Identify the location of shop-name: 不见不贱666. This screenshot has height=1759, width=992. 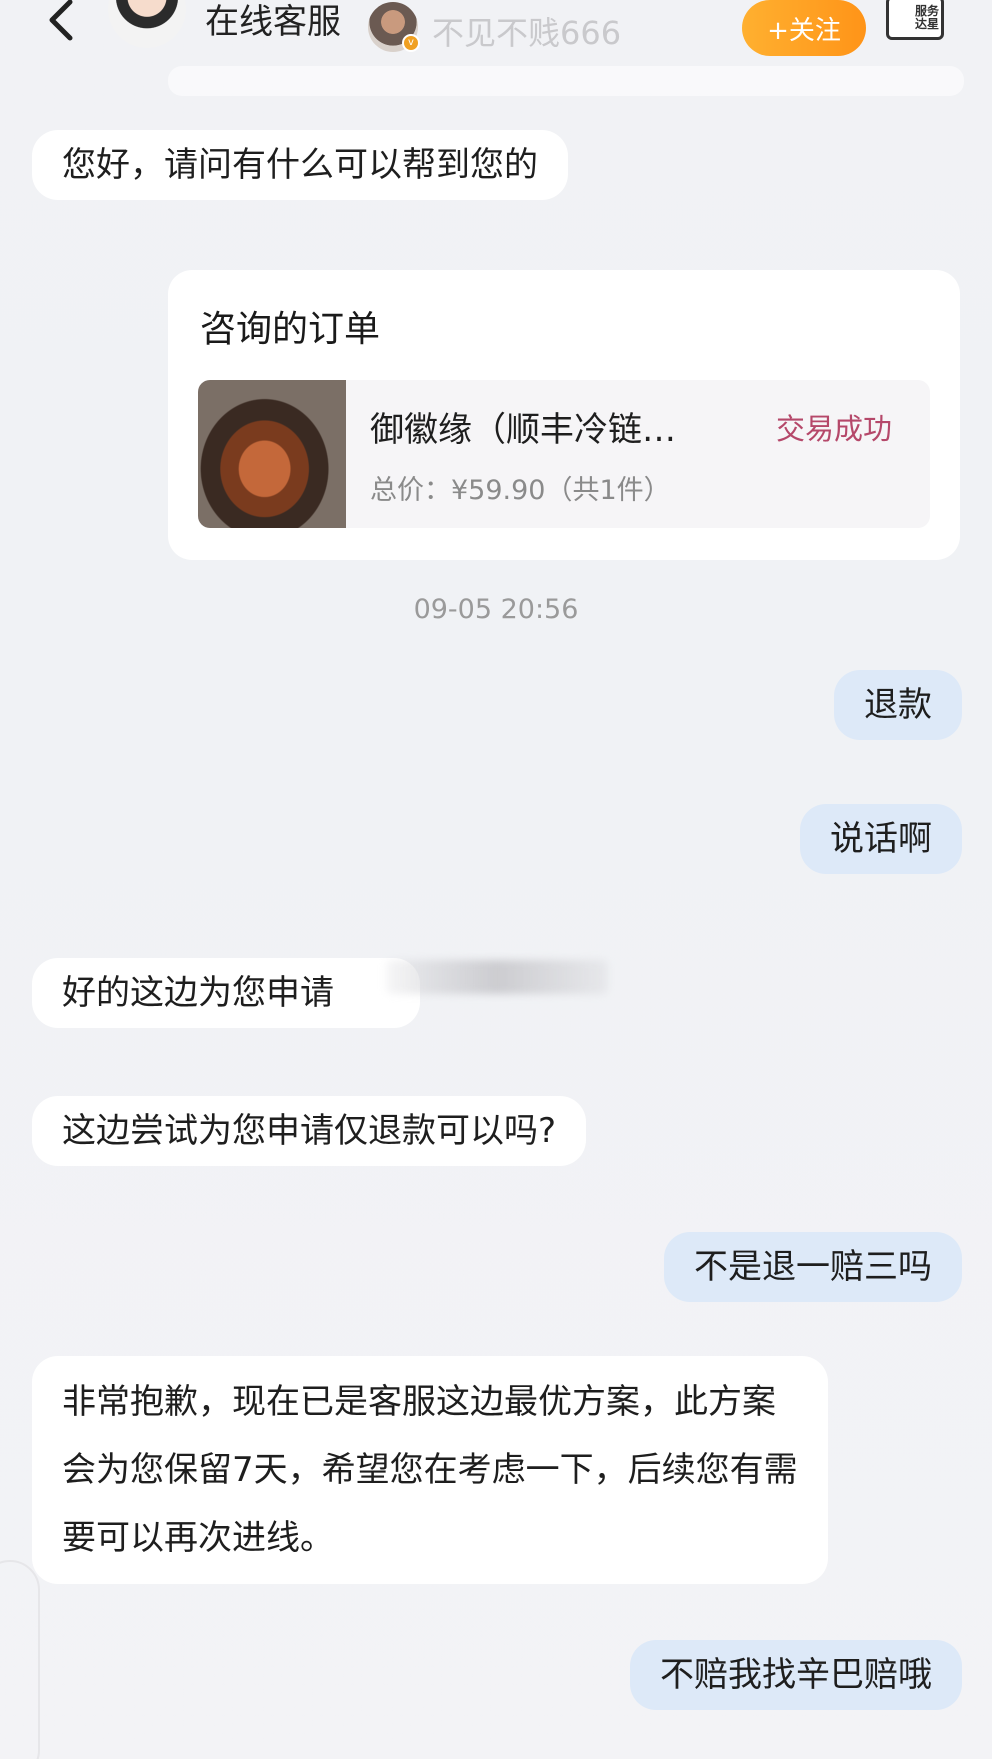
(526, 31).